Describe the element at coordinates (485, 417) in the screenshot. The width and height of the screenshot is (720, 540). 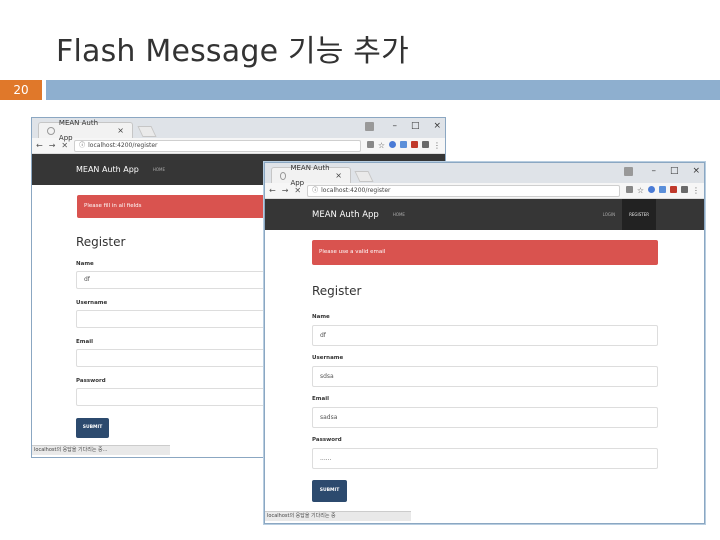
I see `email-input: sadsa` at that location.